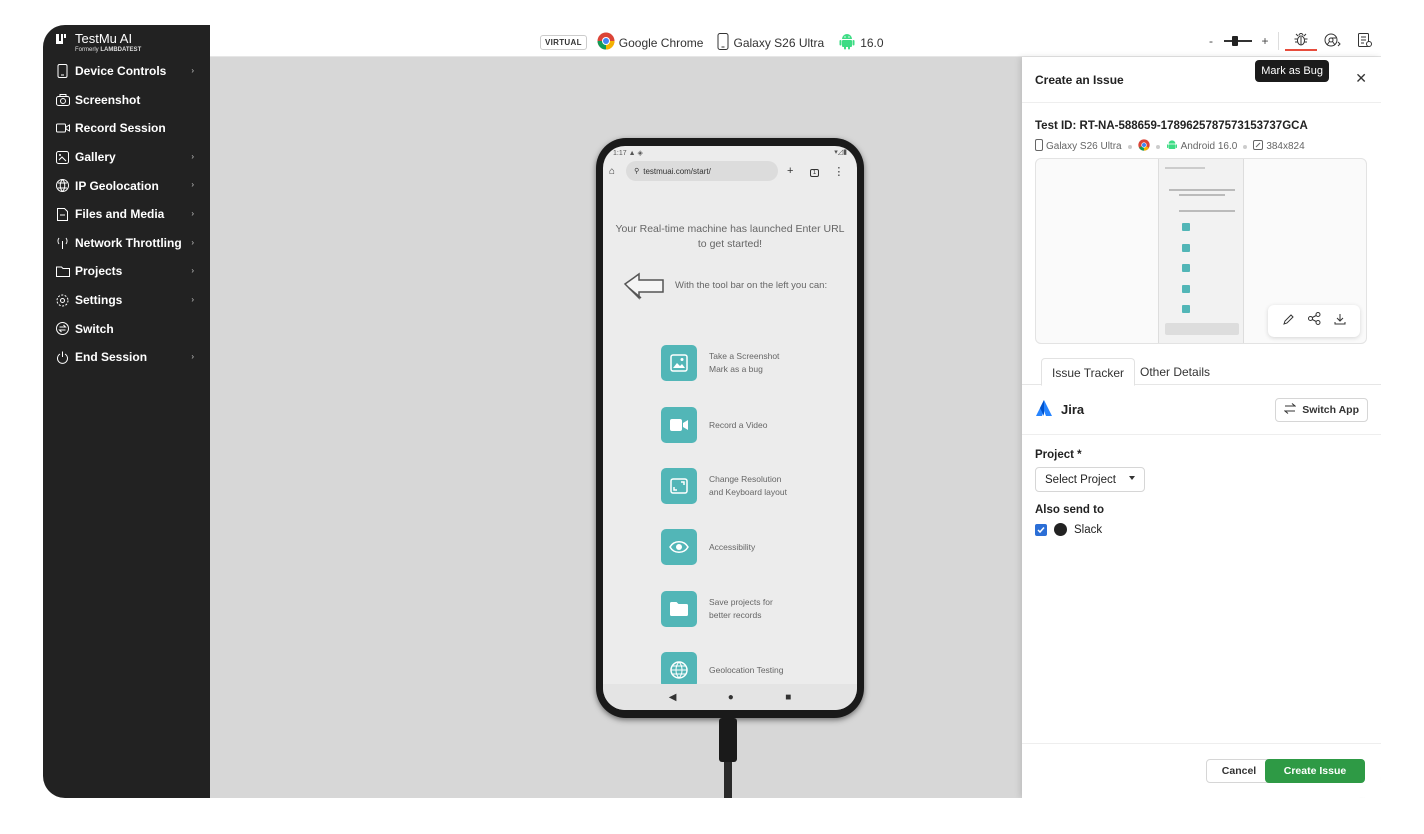 This screenshot has width=1424, height=834. Describe the element at coordinates (814, 171) in the screenshot. I see `tabs-count-icon: 1` at that location.